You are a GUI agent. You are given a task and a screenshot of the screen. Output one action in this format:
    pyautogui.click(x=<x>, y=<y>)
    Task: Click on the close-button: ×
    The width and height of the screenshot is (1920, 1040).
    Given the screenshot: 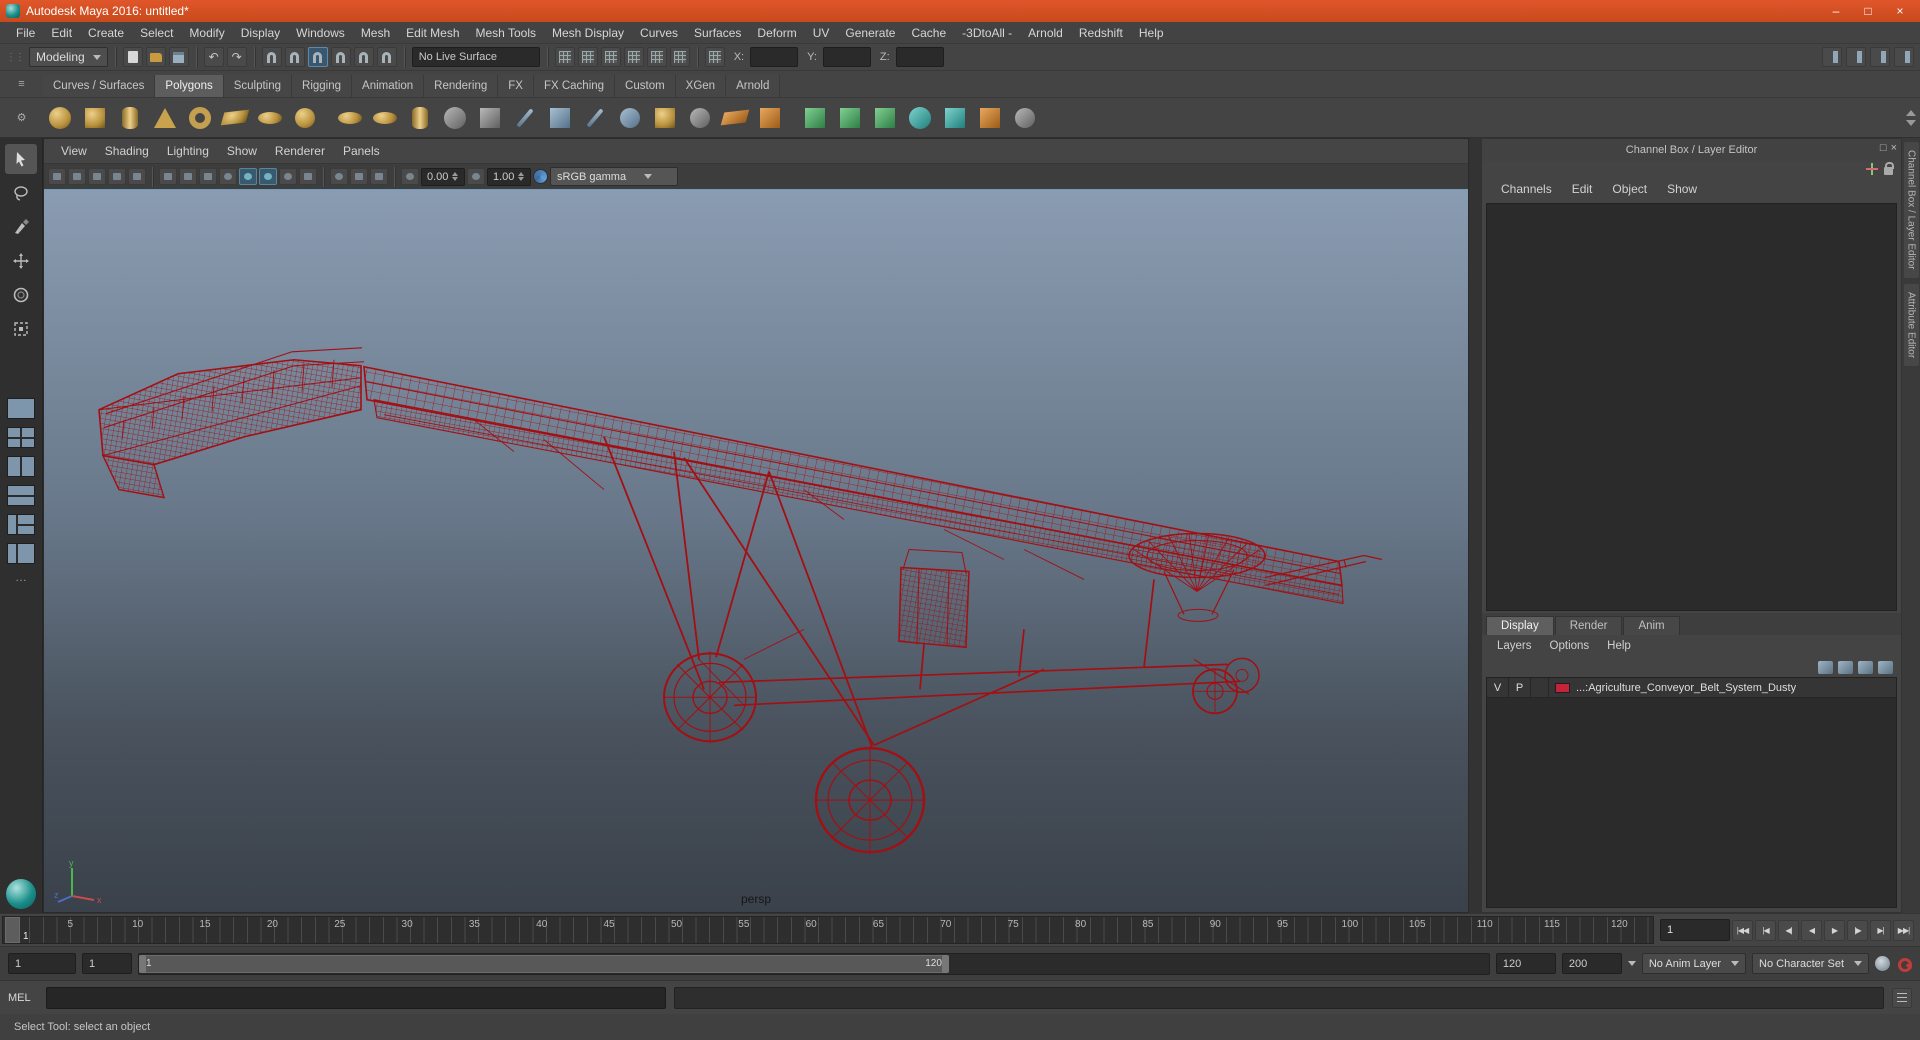 What is the action you would take?
    pyautogui.click(x=1900, y=11)
    